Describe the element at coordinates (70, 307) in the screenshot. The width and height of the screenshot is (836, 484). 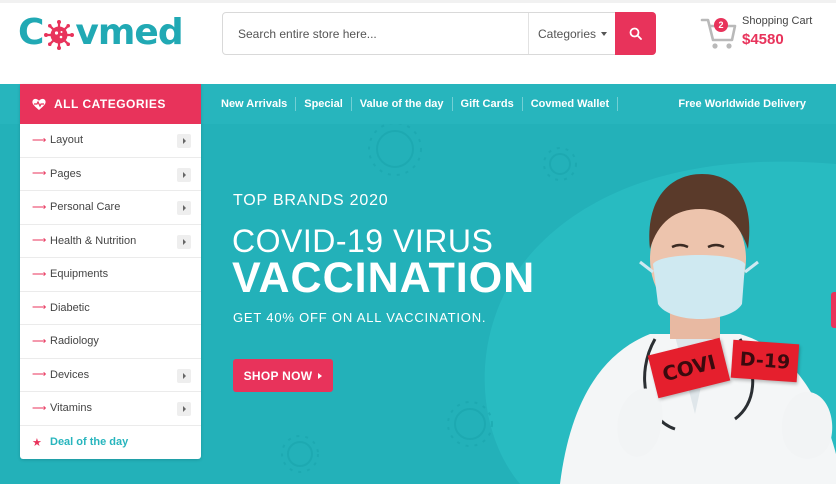
I see `category-label: Diabetic` at that location.